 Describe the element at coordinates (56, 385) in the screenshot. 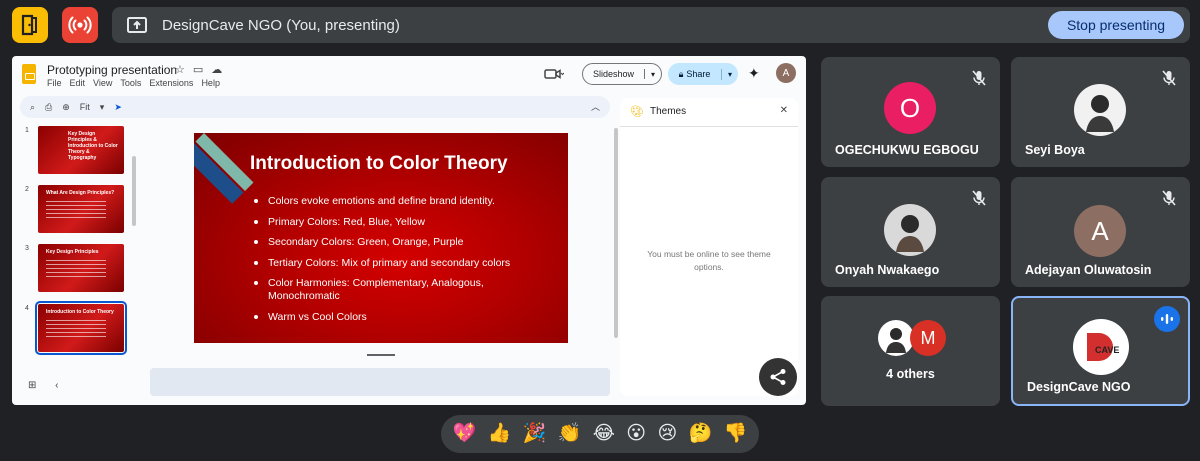

I see `chevron-left-icon: ‹` at that location.